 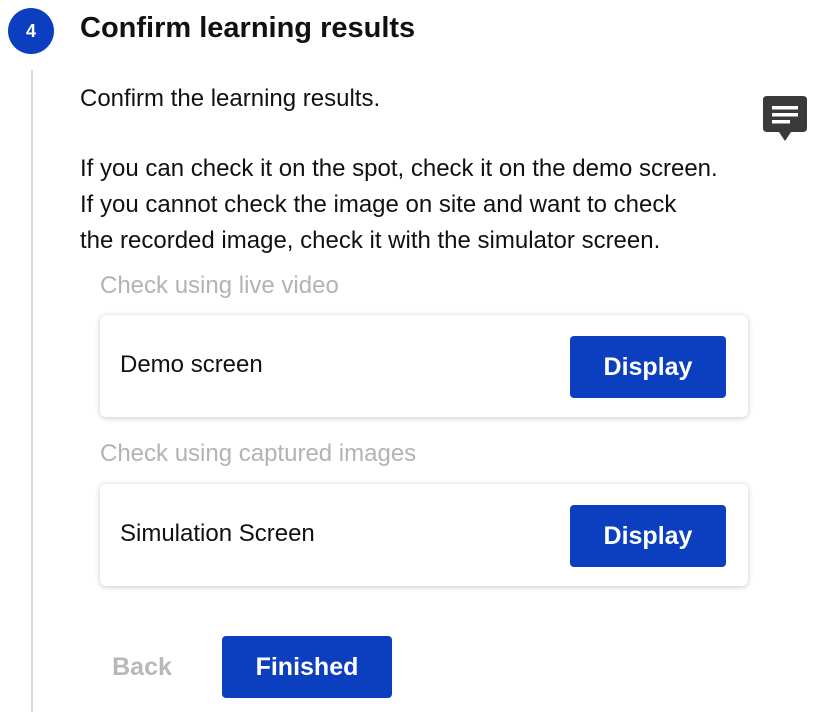 What do you see at coordinates (191, 364) in the screenshot?
I see `demo-screen-label: Demo screen` at bounding box center [191, 364].